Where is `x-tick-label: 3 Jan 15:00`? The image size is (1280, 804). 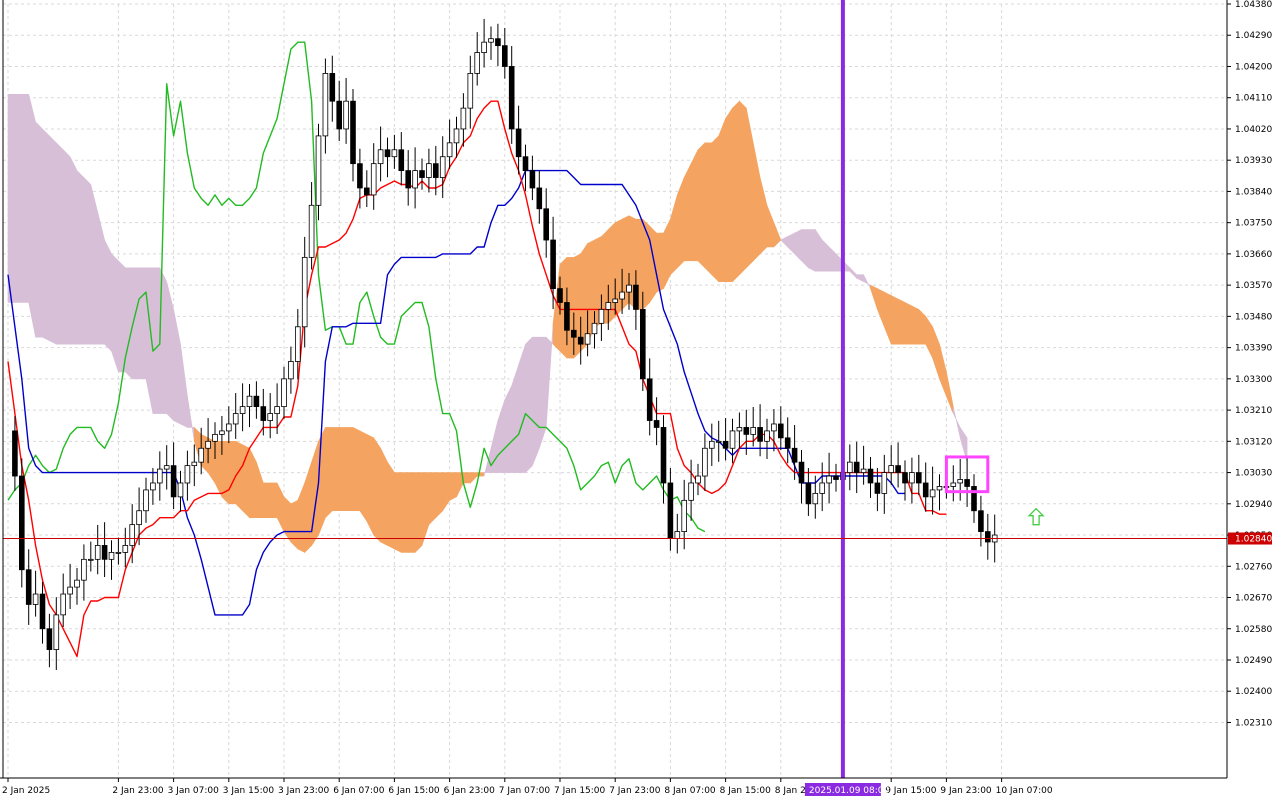 x-tick-label: 3 Jan 15:00 is located at coordinates (249, 791).